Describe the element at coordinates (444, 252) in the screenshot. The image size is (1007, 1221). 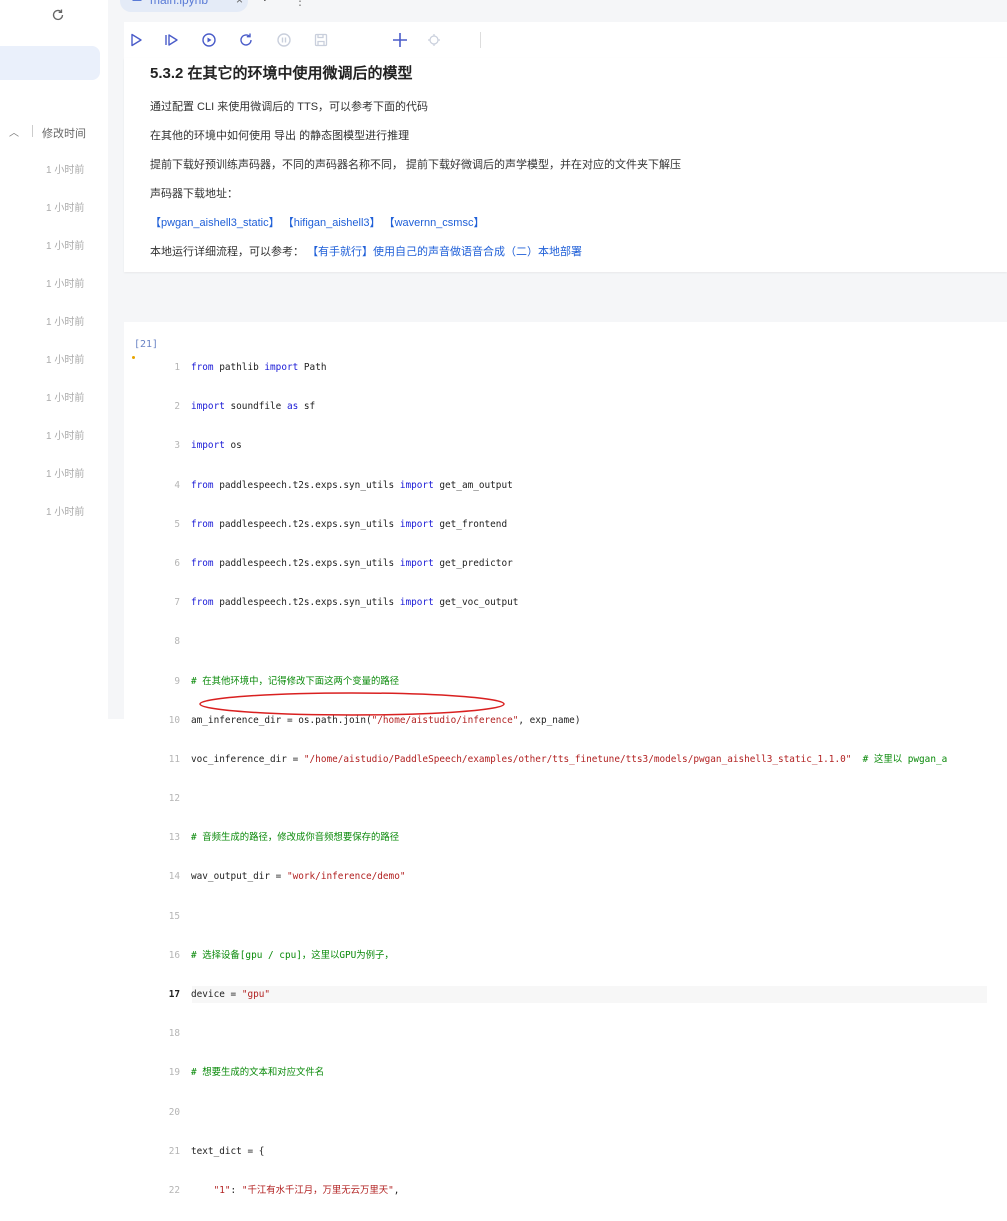
I see `link-local-deploy: 【有手就行】使用自己的声音做语音合成（二）本地部署` at that location.